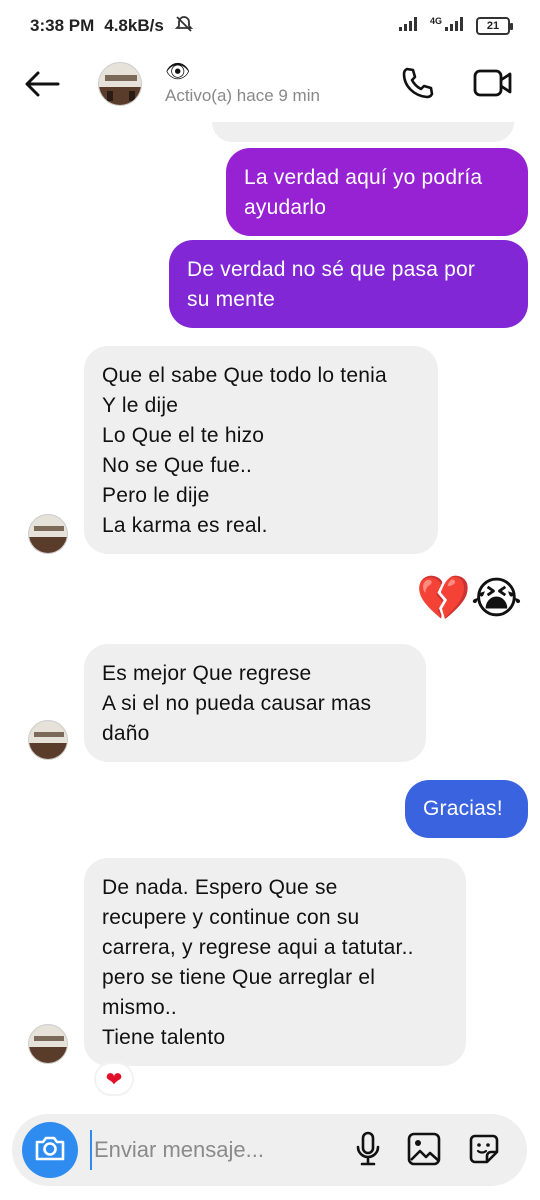 The width and height of the screenshot is (540, 1200). What do you see at coordinates (177, 465) in the screenshot?
I see `message-line: No se Que fue..` at bounding box center [177, 465].